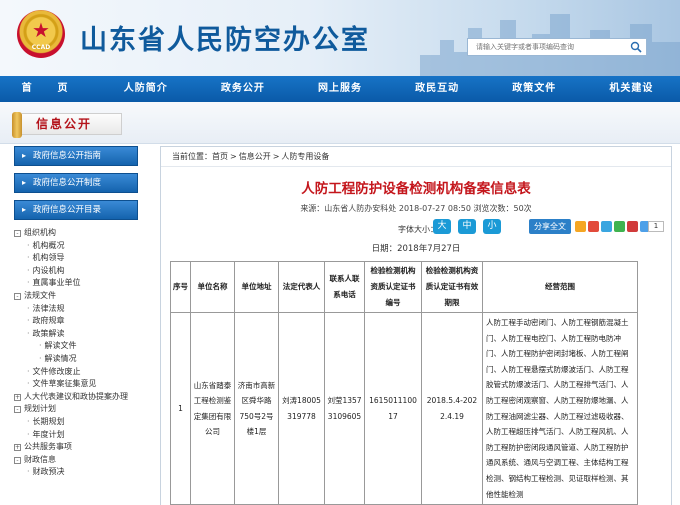  I want to click on sidebar-tree-item: + 公共服务事项, so click(82, 447).